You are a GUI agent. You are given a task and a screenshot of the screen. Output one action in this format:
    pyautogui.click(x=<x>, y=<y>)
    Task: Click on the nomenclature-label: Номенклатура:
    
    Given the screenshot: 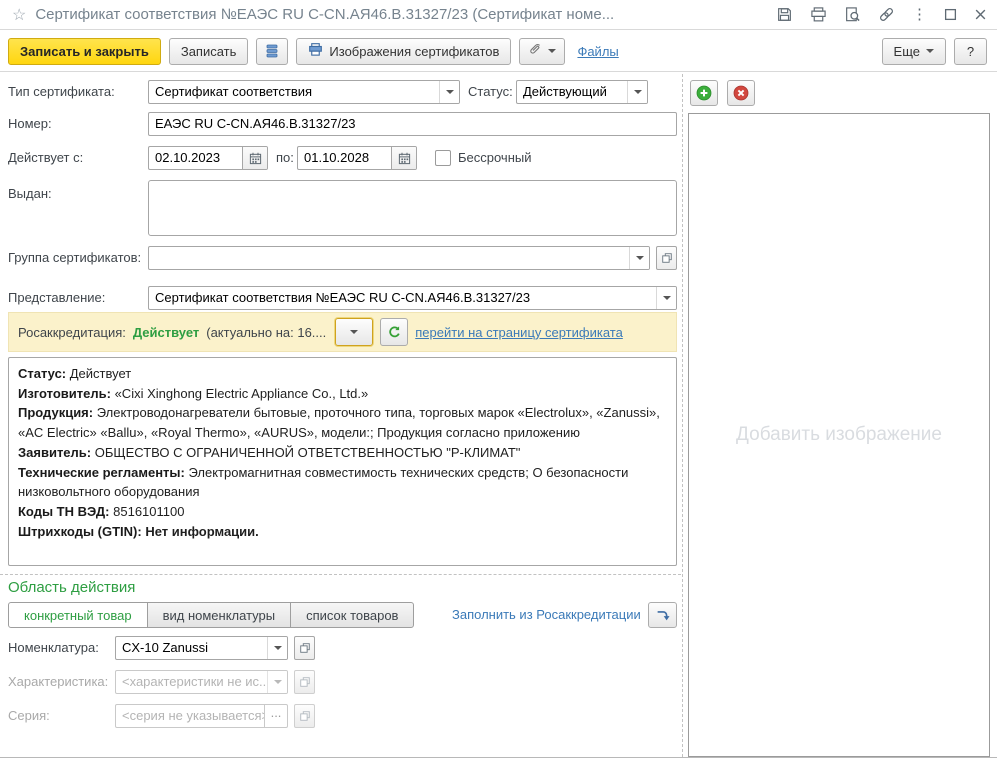 What is the action you would take?
    pyautogui.click(x=53, y=647)
    